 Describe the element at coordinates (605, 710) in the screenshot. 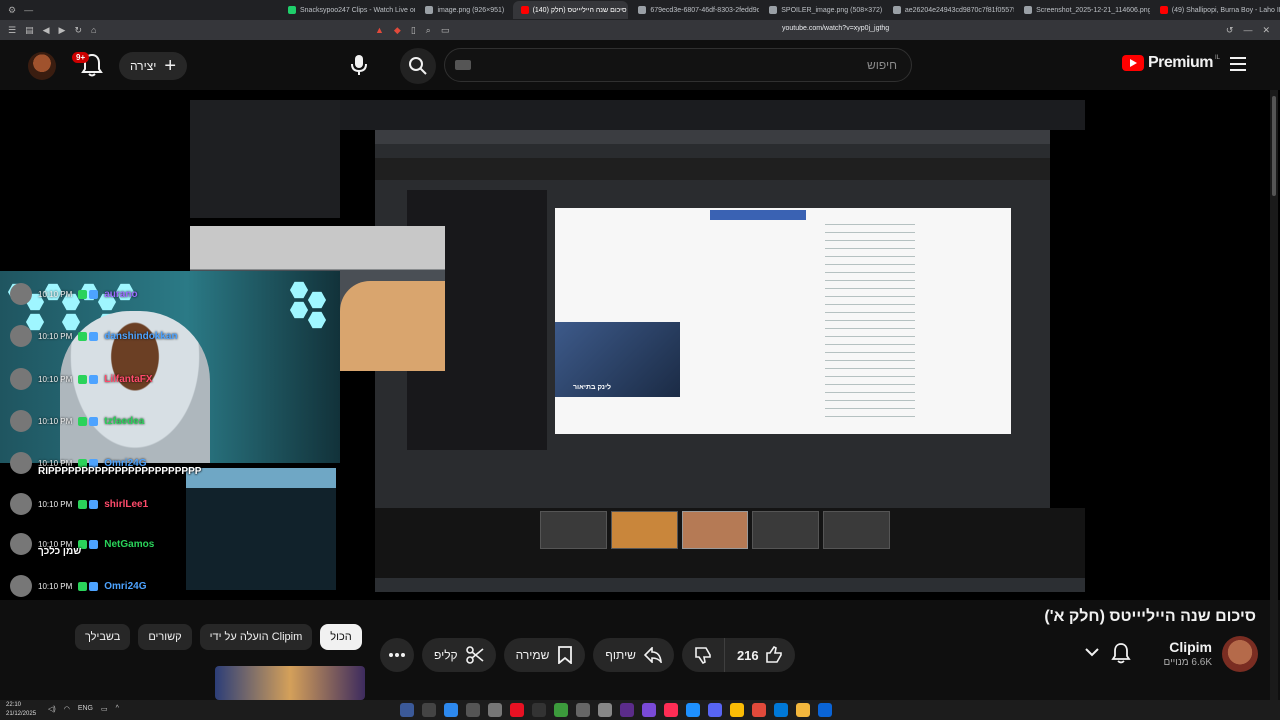

I see `app10-icon` at that location.